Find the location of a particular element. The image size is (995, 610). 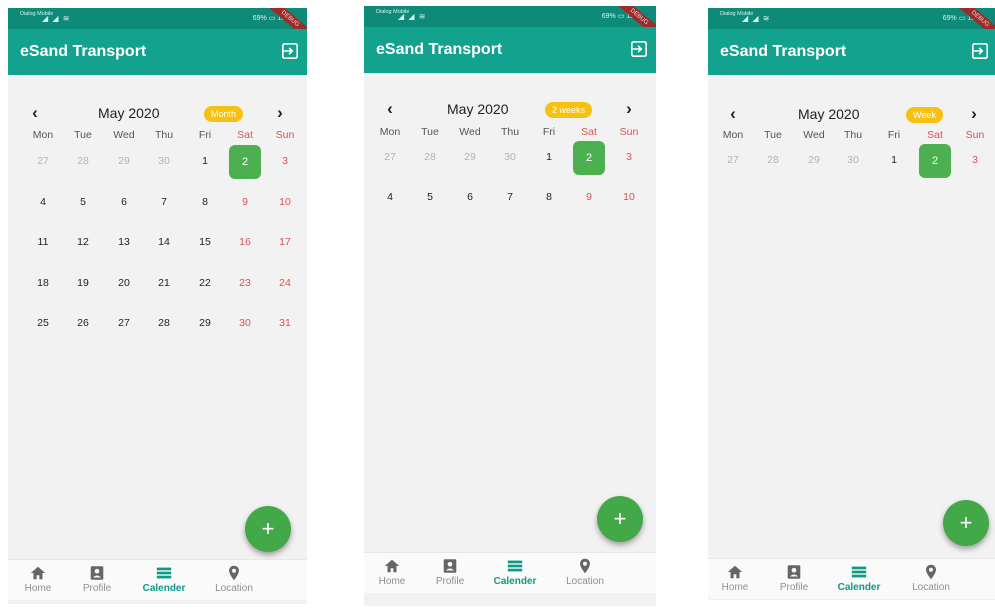

day-cell: 20 is located at coordinates (124, 283).